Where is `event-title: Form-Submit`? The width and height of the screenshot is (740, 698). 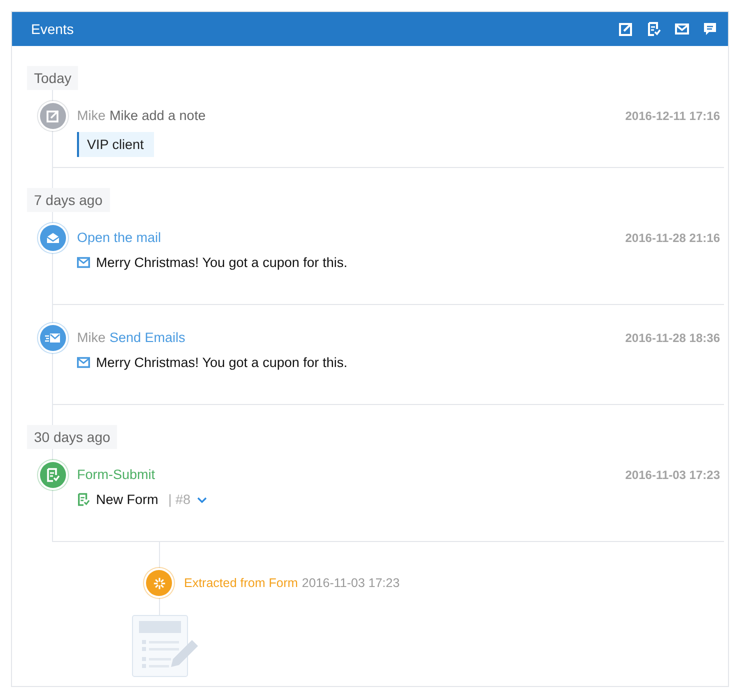
event-title: Form-Submit is located at coordinates (116, 475).